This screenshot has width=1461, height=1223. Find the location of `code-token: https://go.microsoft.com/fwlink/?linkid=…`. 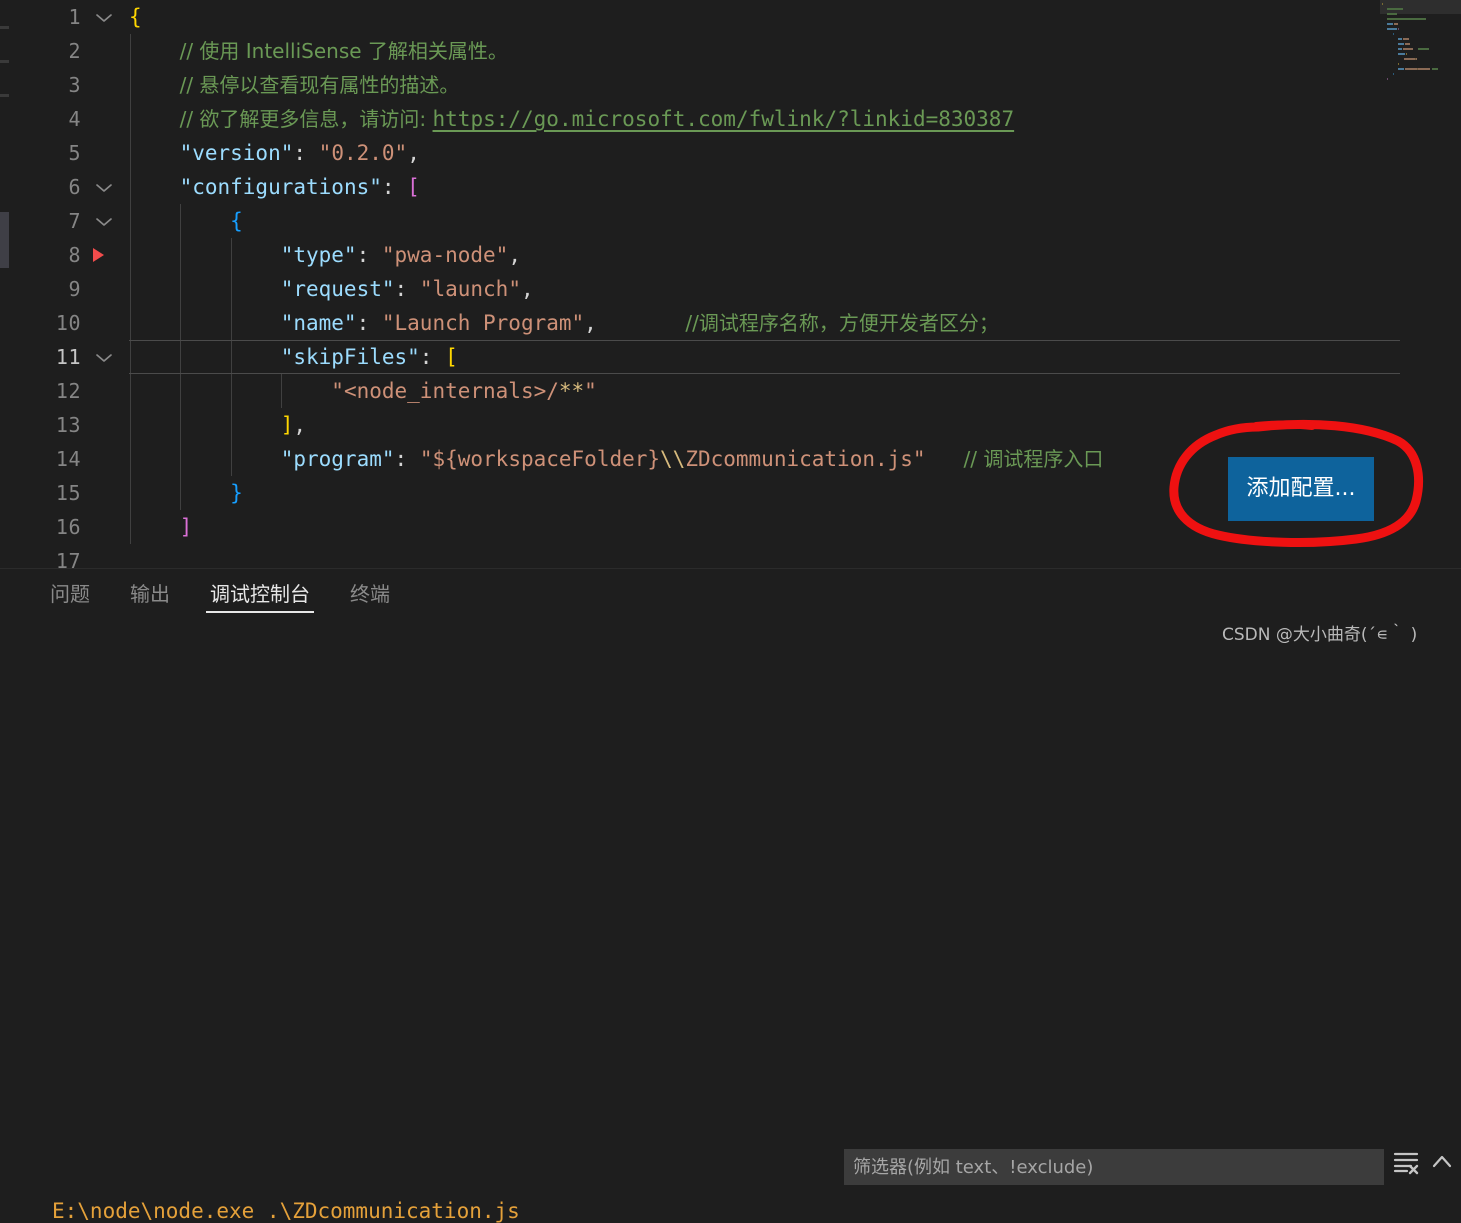

code-token: https://go.microsoft.com/fwlink/?linkid=… is located at coordinates (724, 119).